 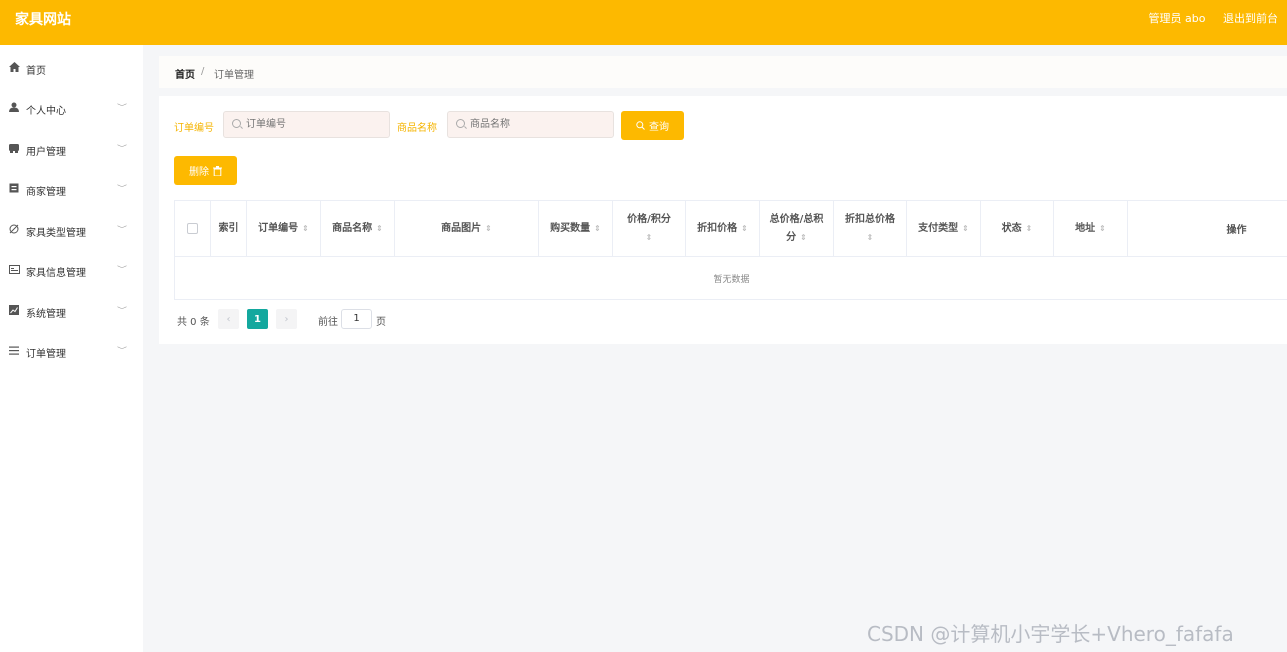 What do you see at coordinates (649, 219) in the screenshot?
I see `column-label: 价格/积分` at bounding box center [649, 219].